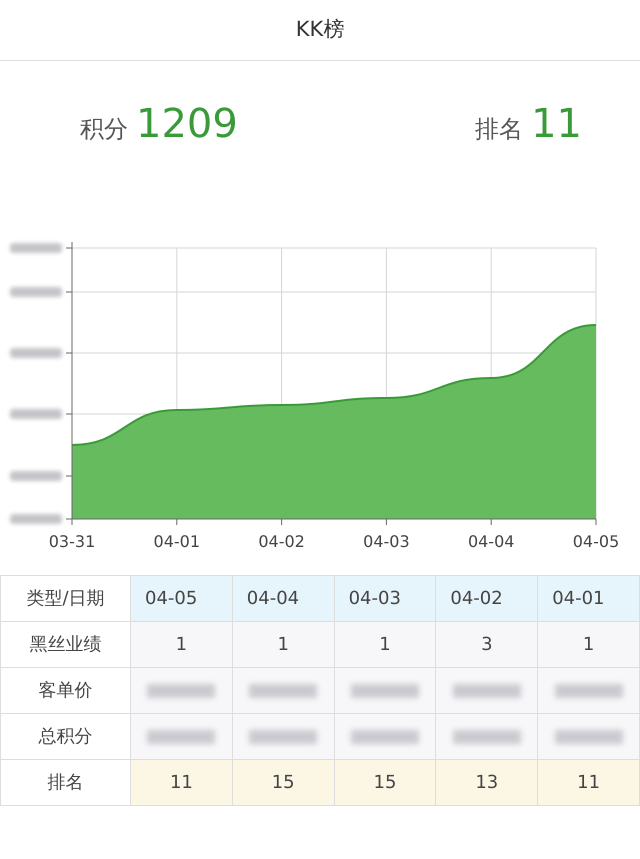  What do you see at coordinates (65, 645) in the screenshot?
I see `table-cell: 黑丝业绩` at bounding box center [65, 645].